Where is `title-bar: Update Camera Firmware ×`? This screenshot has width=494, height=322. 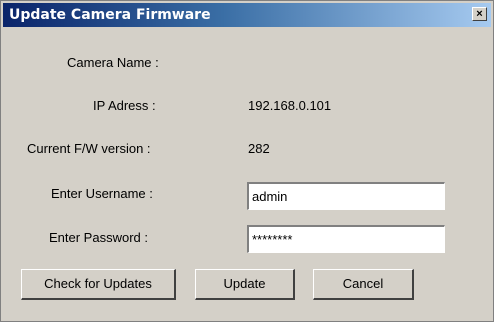
title-bar: Update Camera Firmware × is located at coordinates (247, 15).